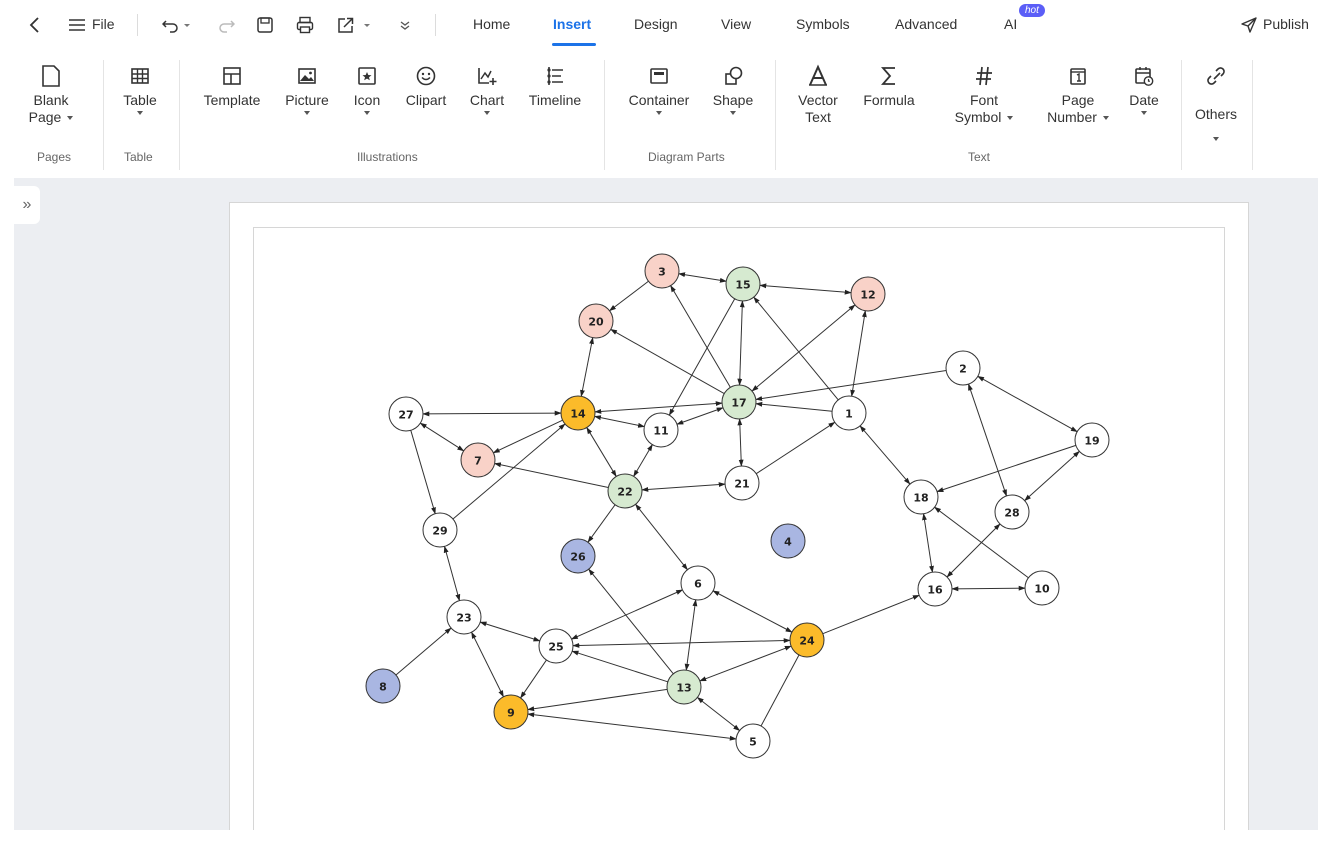 This screenshot has width=1332, height=844. I want to click on node-label: 20, so click(596, 322).